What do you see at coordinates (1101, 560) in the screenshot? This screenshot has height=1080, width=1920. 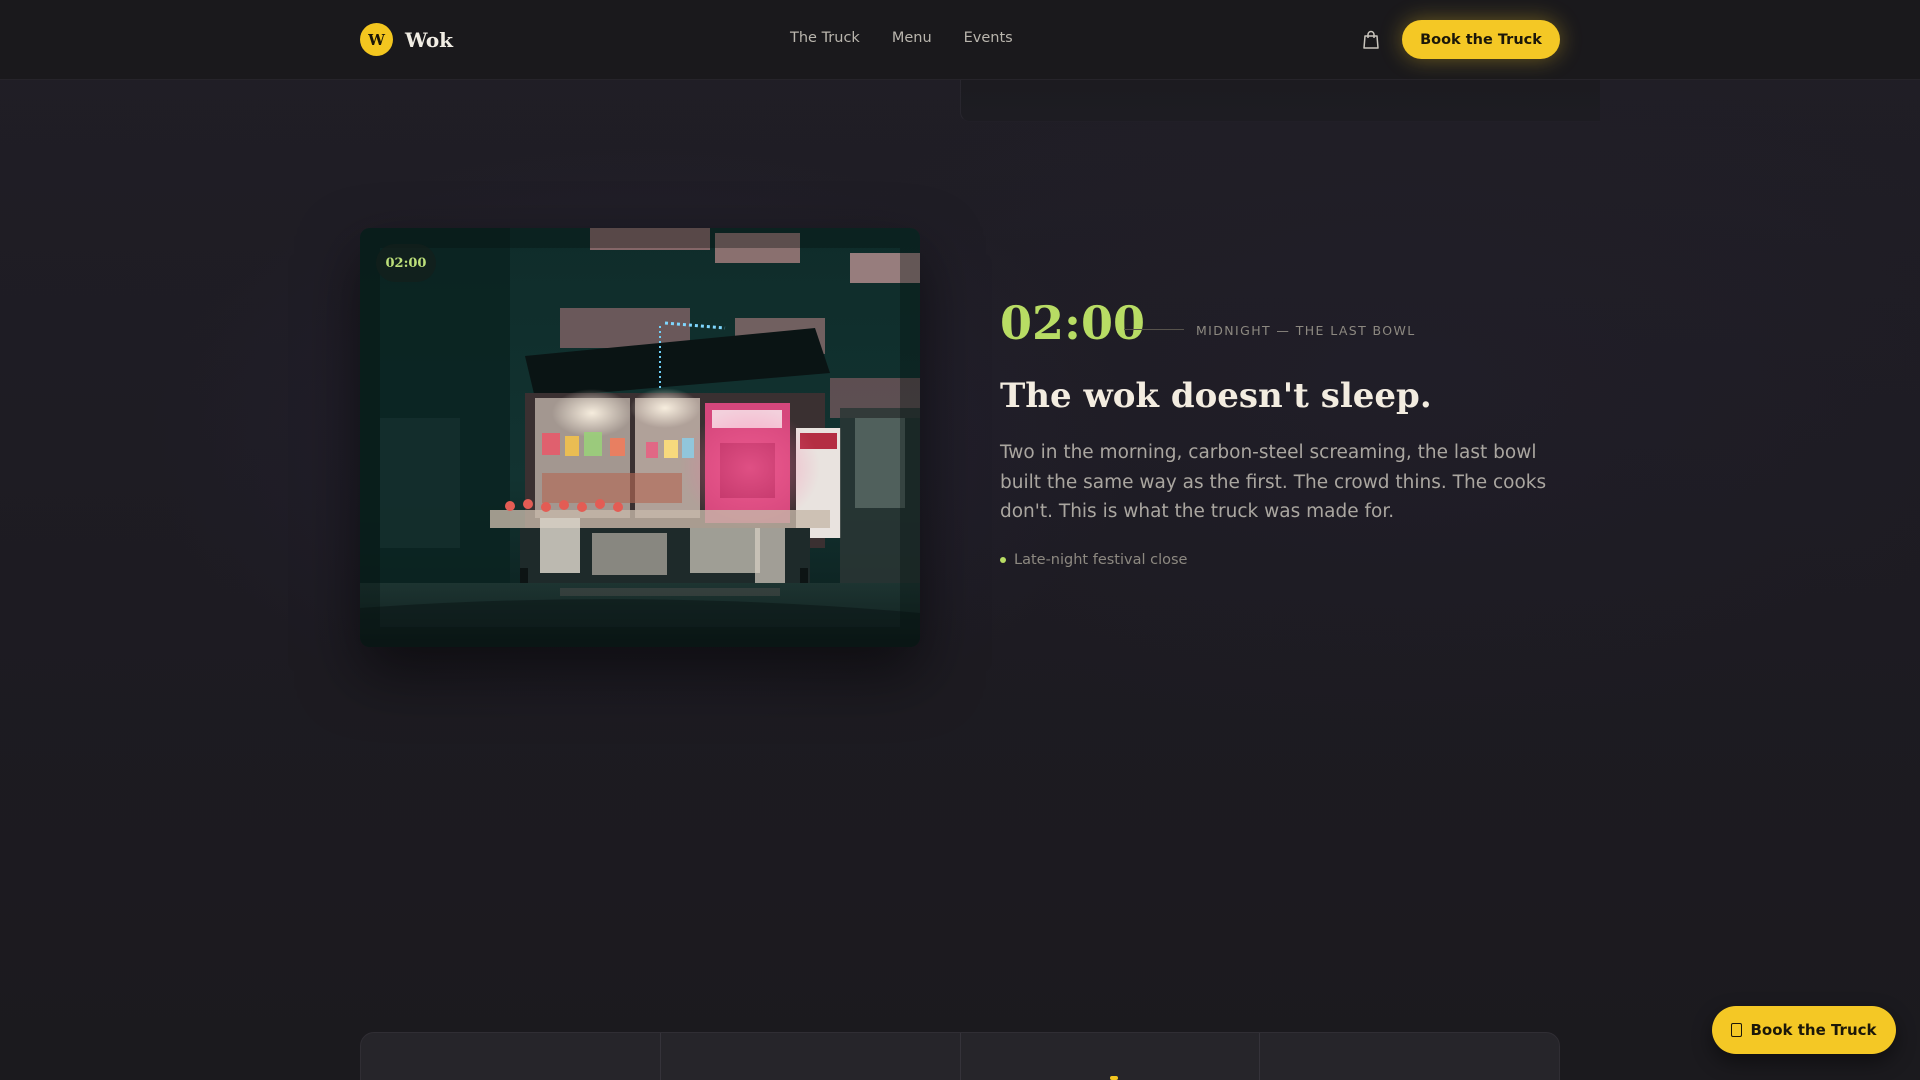 I see `event-tag-label: Late-night festival close` at bounding box center [1101, 560].